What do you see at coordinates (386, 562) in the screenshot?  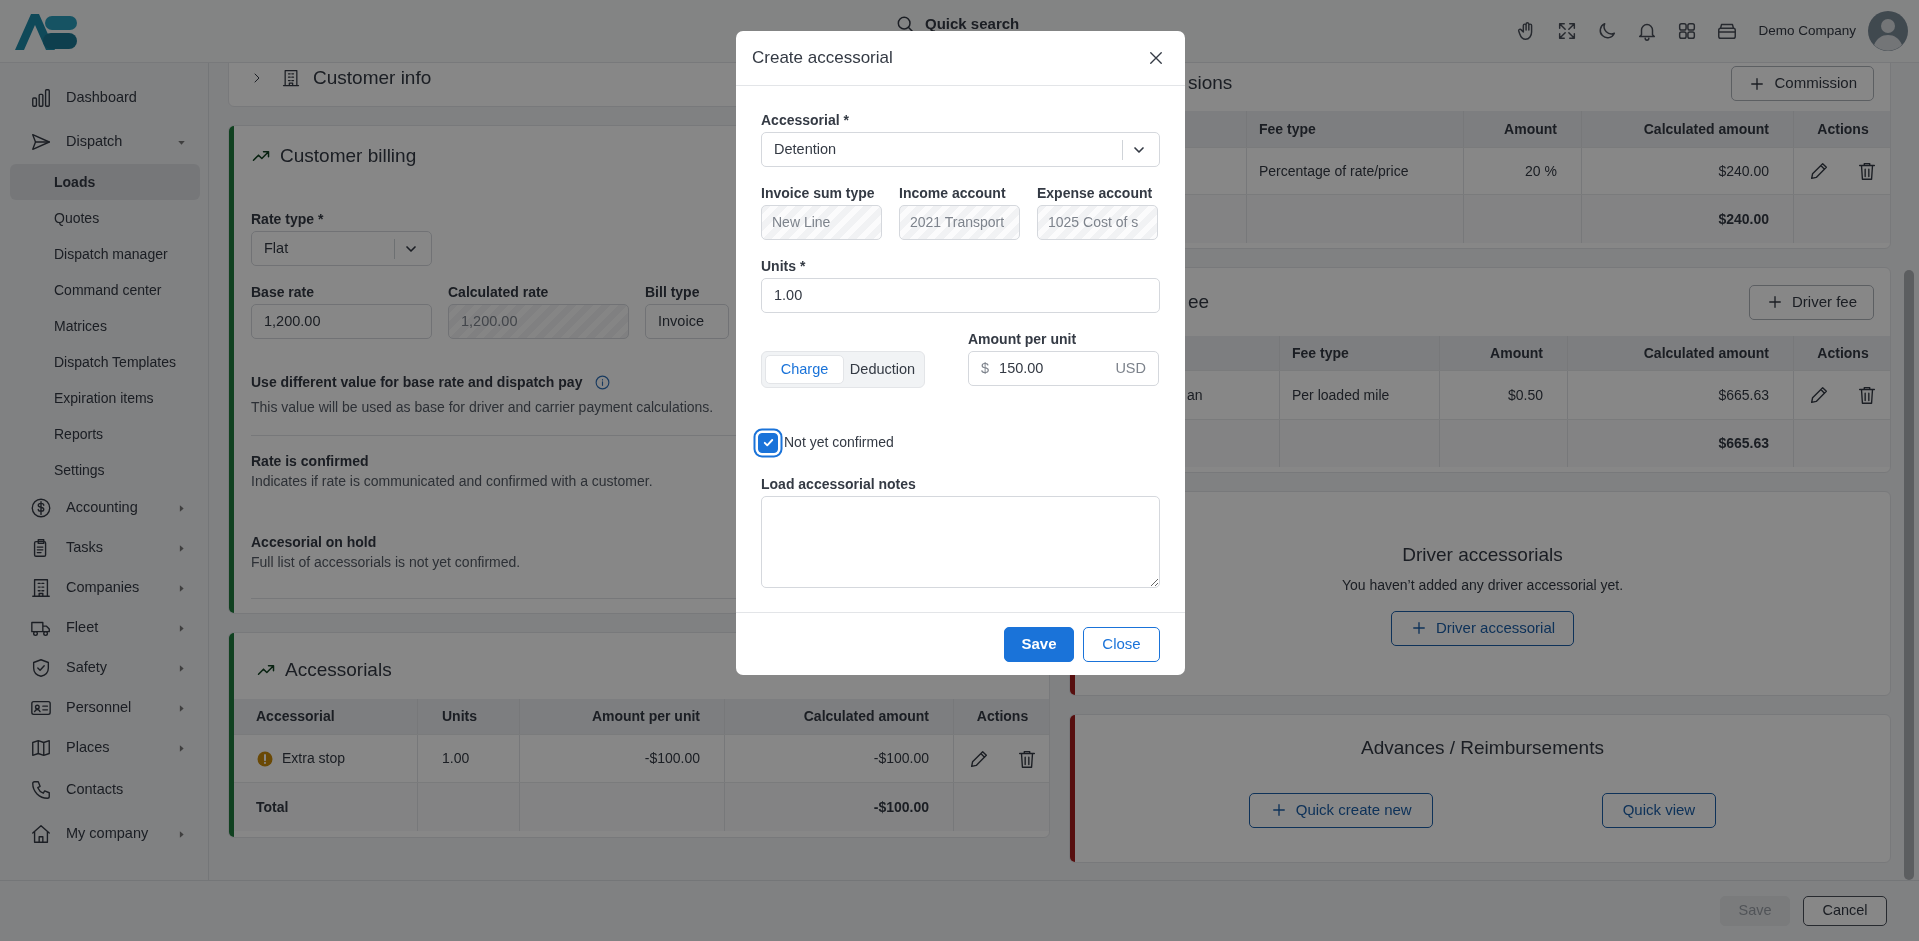 I see `setting-description: Full list of accessorials is not yet confirmed.` at bounding box center [386, 562].